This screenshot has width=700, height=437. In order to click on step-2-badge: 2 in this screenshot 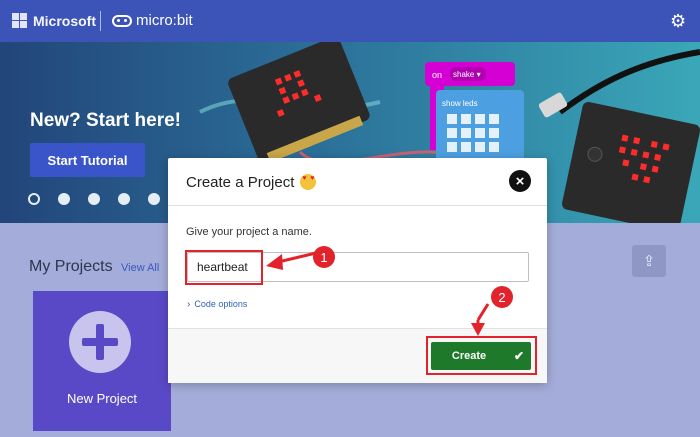, I will do `click(502, 297)`.